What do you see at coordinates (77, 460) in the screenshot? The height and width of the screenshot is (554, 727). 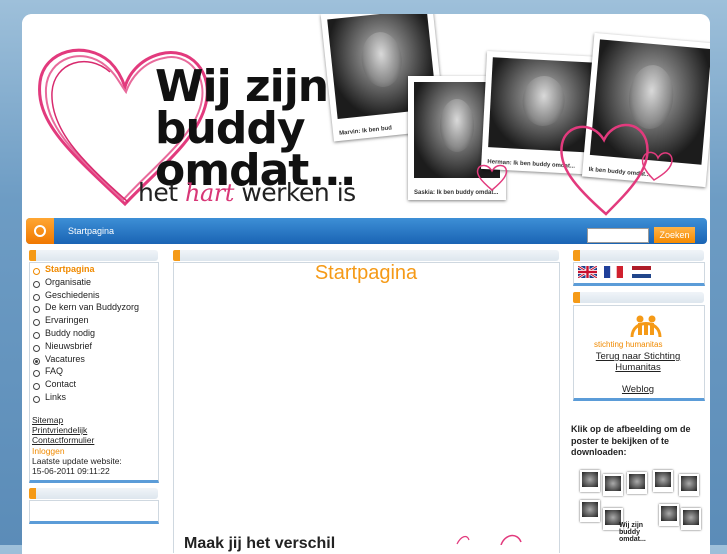 I see `last-update-label: Laatste update website:` at bounding box center [77, 460].